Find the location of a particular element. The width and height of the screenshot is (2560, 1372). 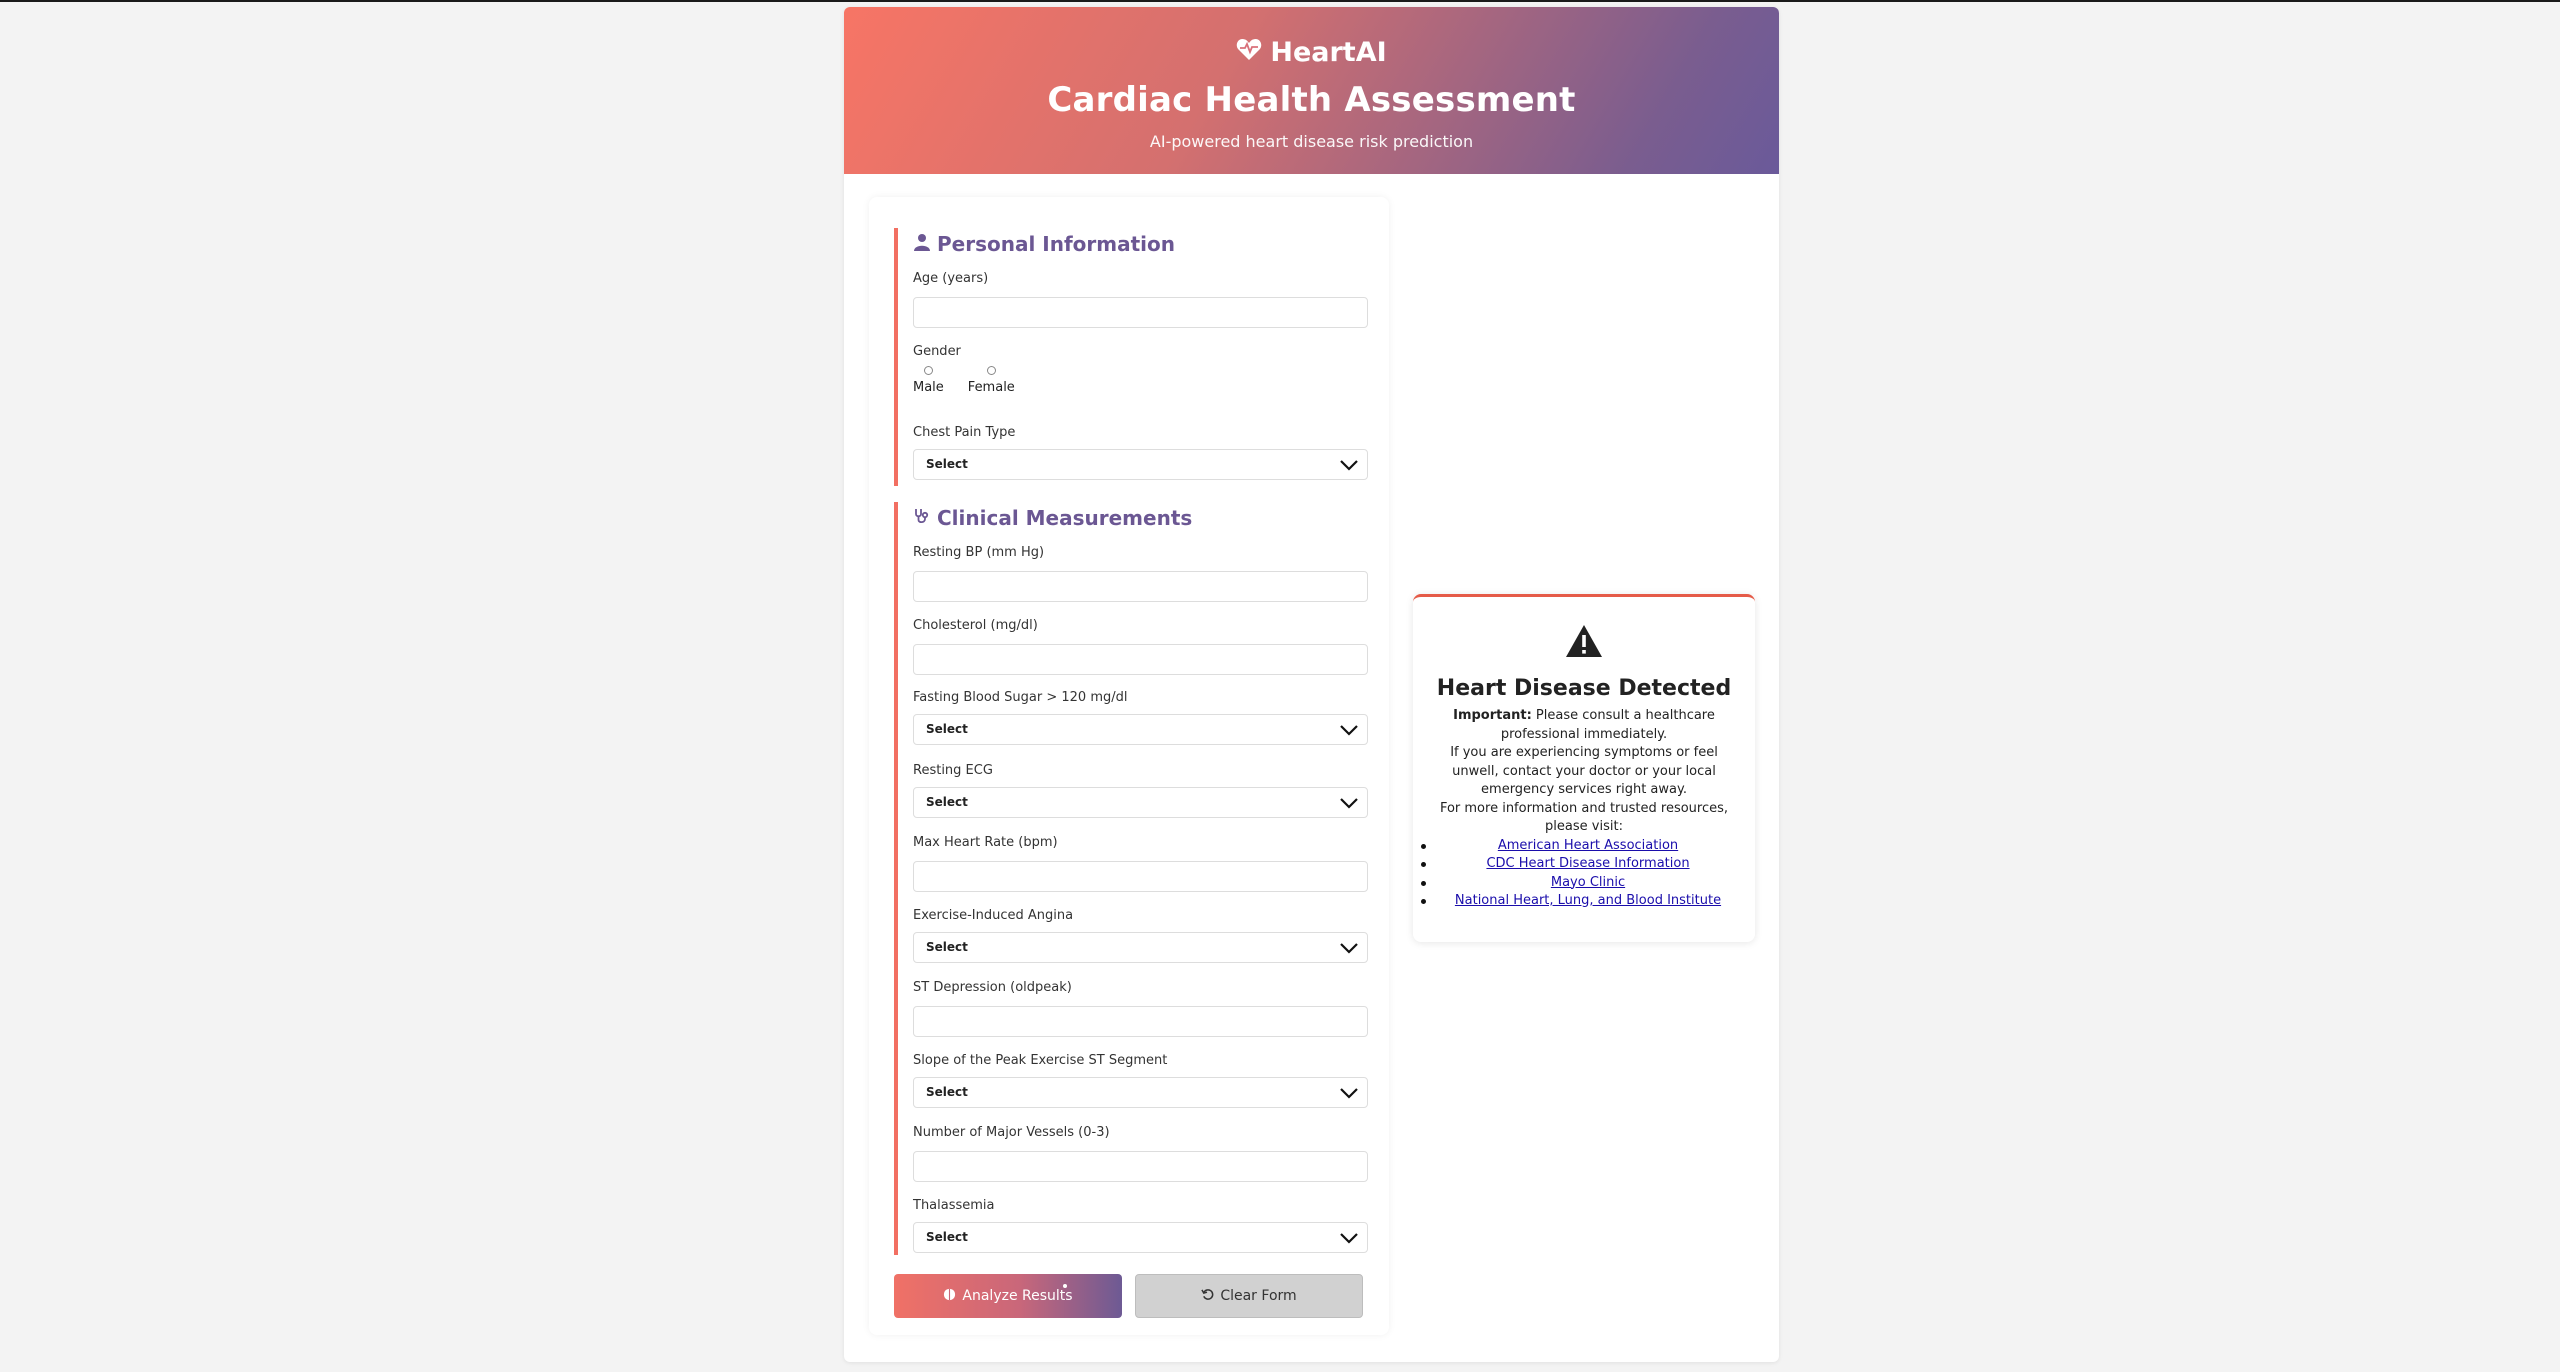

fbs-value: Select is located at coordinates (947, 729).